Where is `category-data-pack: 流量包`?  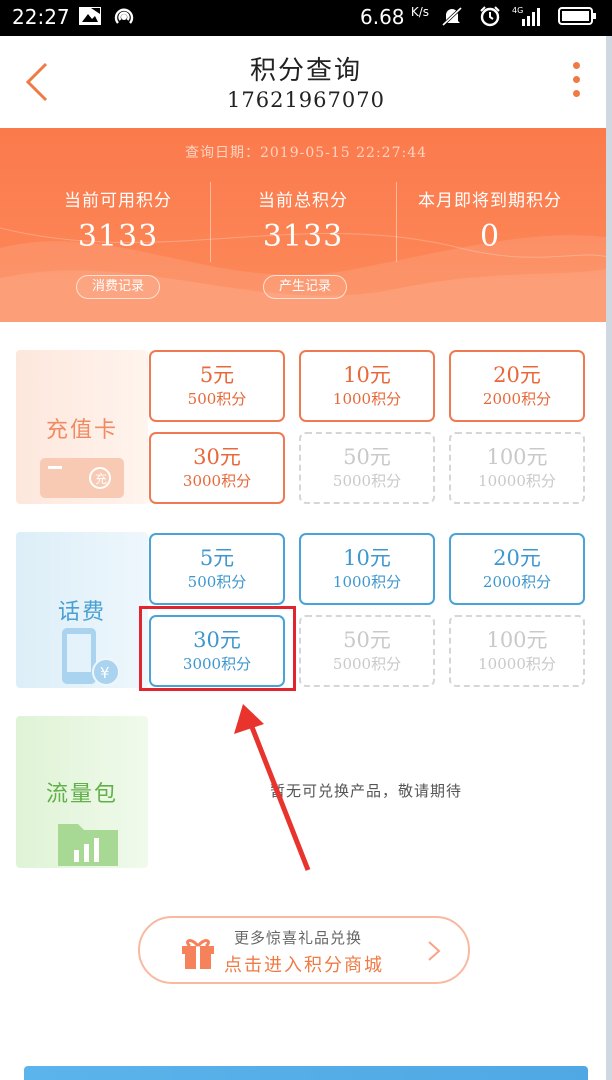 category-data-pack: 流量包 is located at coordinates (82, 792).